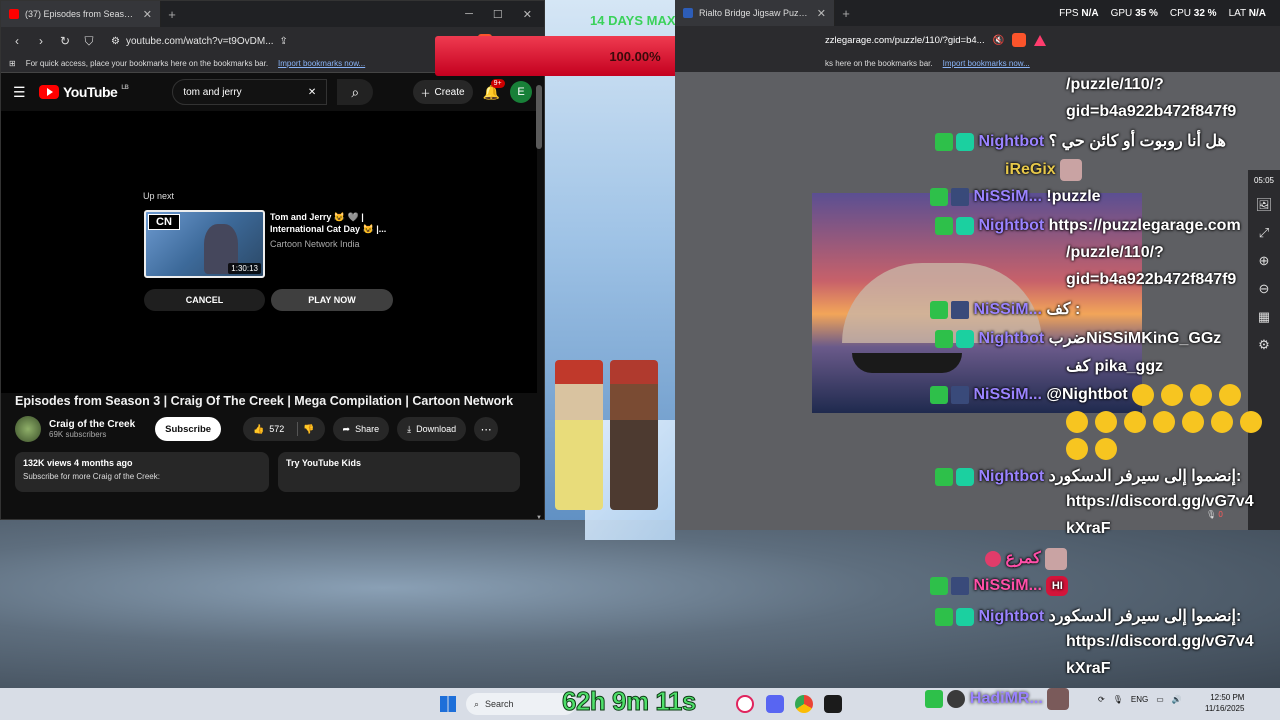 Image resolution: width=1280 pixels, height=720 pixels. What do you see at coordinates (1044, 170) in the screenshot?
I see `chat-message: iReGix` at bounding box center [1044, 170].